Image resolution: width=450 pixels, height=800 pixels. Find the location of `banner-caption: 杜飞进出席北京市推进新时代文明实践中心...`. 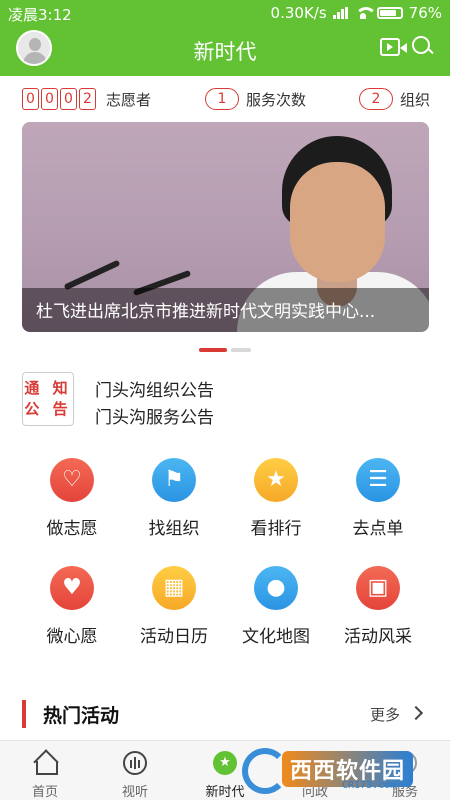

banner-caption: 杜飞进出席北京市推进新时代文明实践中心... is located at coordinates (206, 312).